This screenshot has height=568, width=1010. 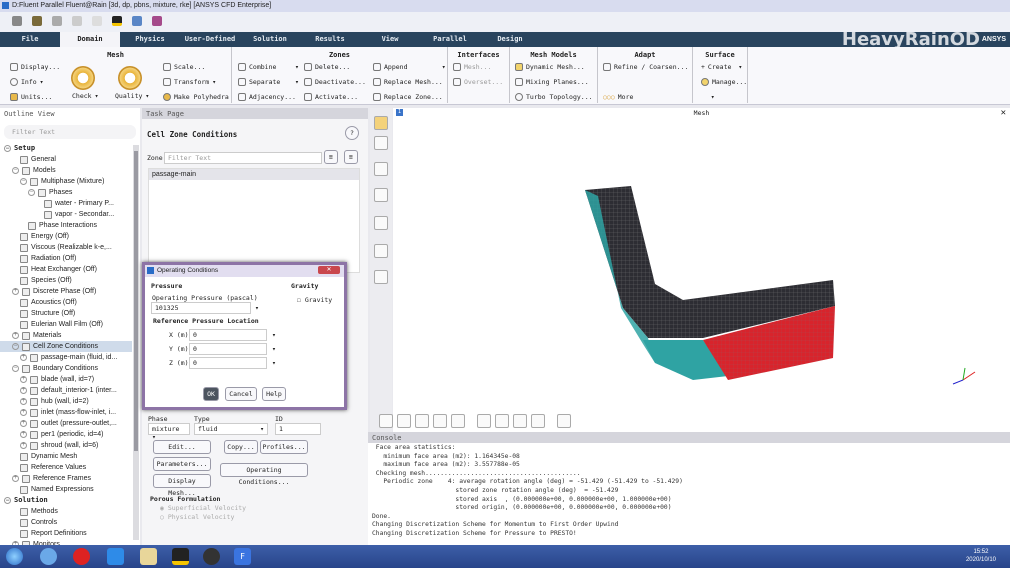 I want to click on zoom-box-icon, so click(x=440, y=421).